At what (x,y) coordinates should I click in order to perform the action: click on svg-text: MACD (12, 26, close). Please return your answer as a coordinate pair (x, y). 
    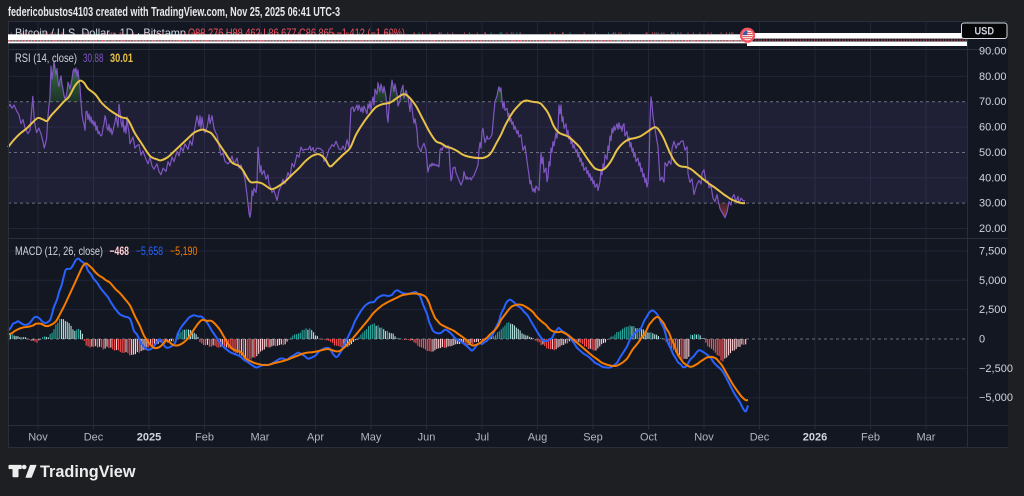
    Looking at the image, I should click on (59, 251).